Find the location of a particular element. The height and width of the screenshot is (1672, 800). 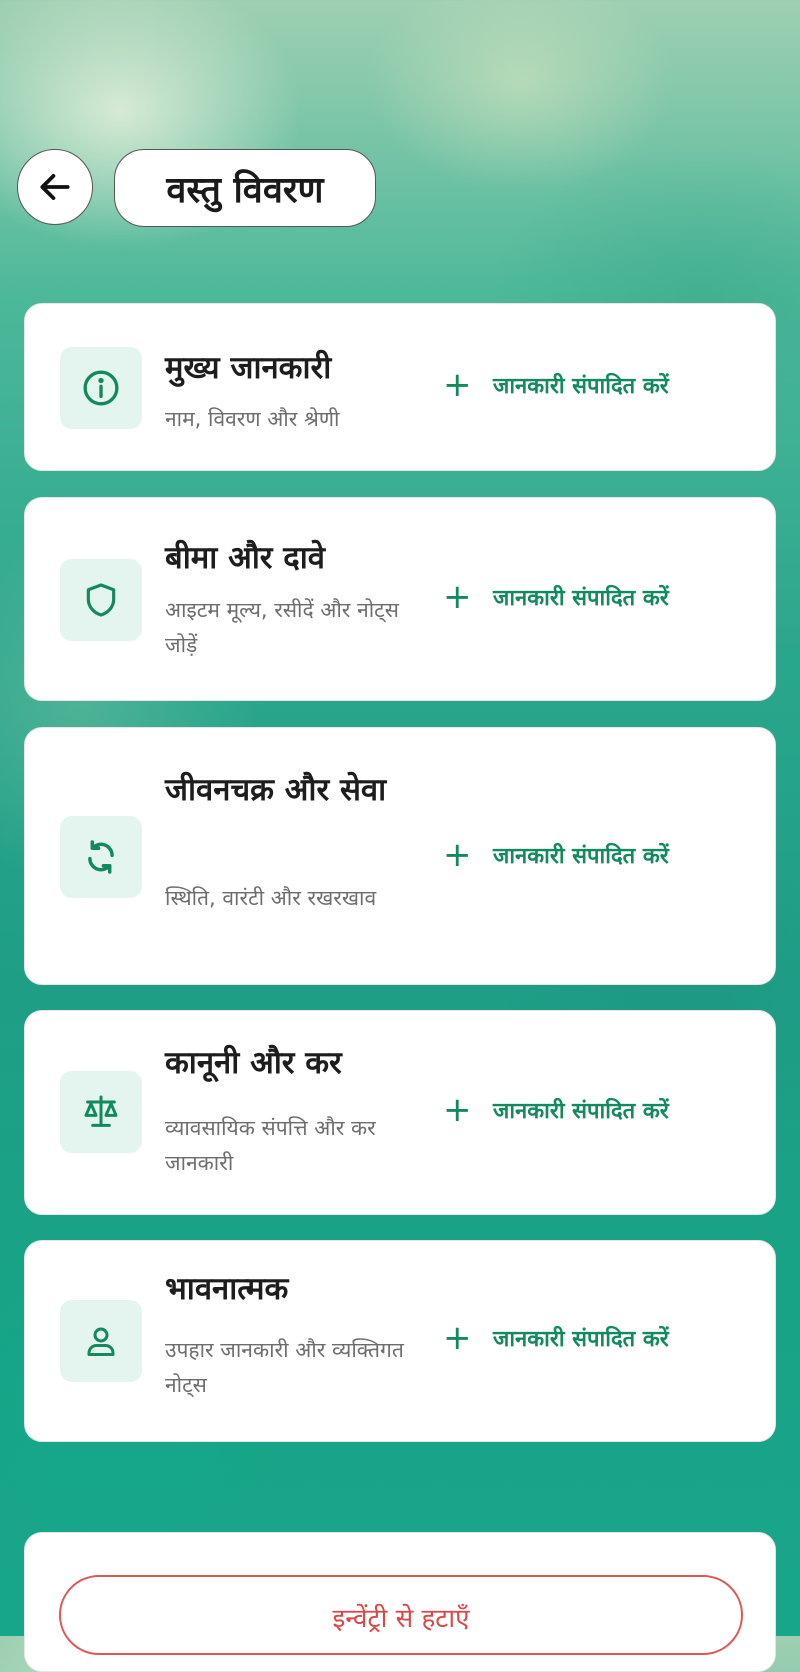

scales-icon is located at coordinates (101, 1111).